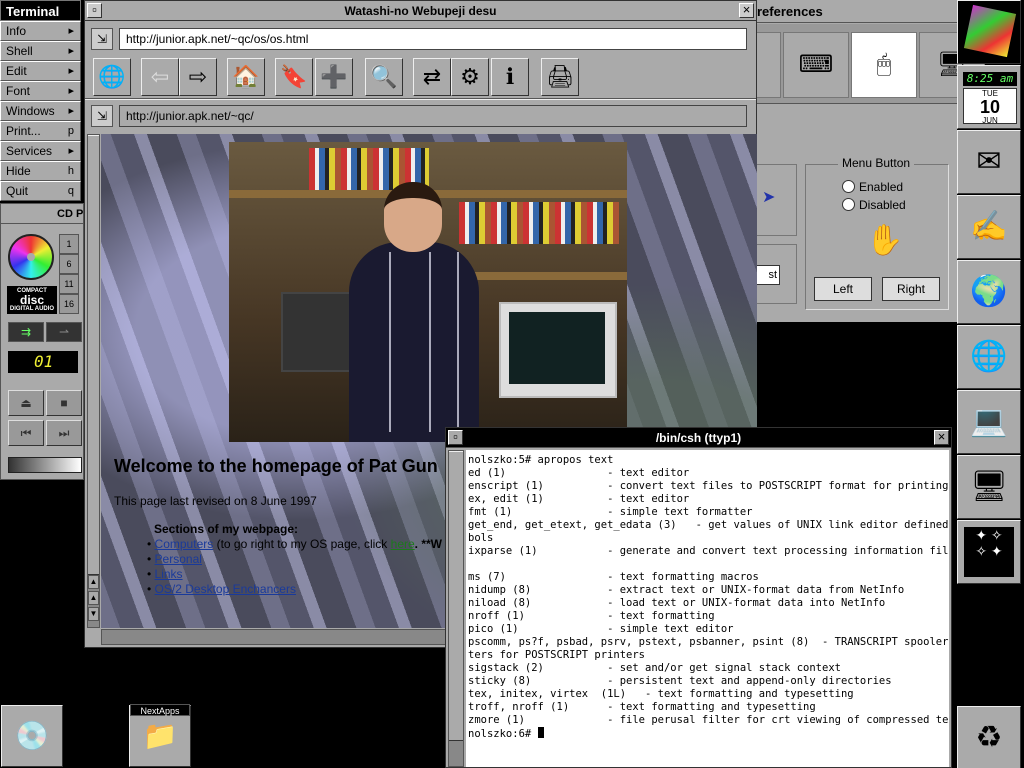 The height and width of the screenshot is (768, 1024). What do you see at coordinates (989, 357) in the screenshot?
I see `omniweb-icon: 🌐` at bounding box center [989, 357].